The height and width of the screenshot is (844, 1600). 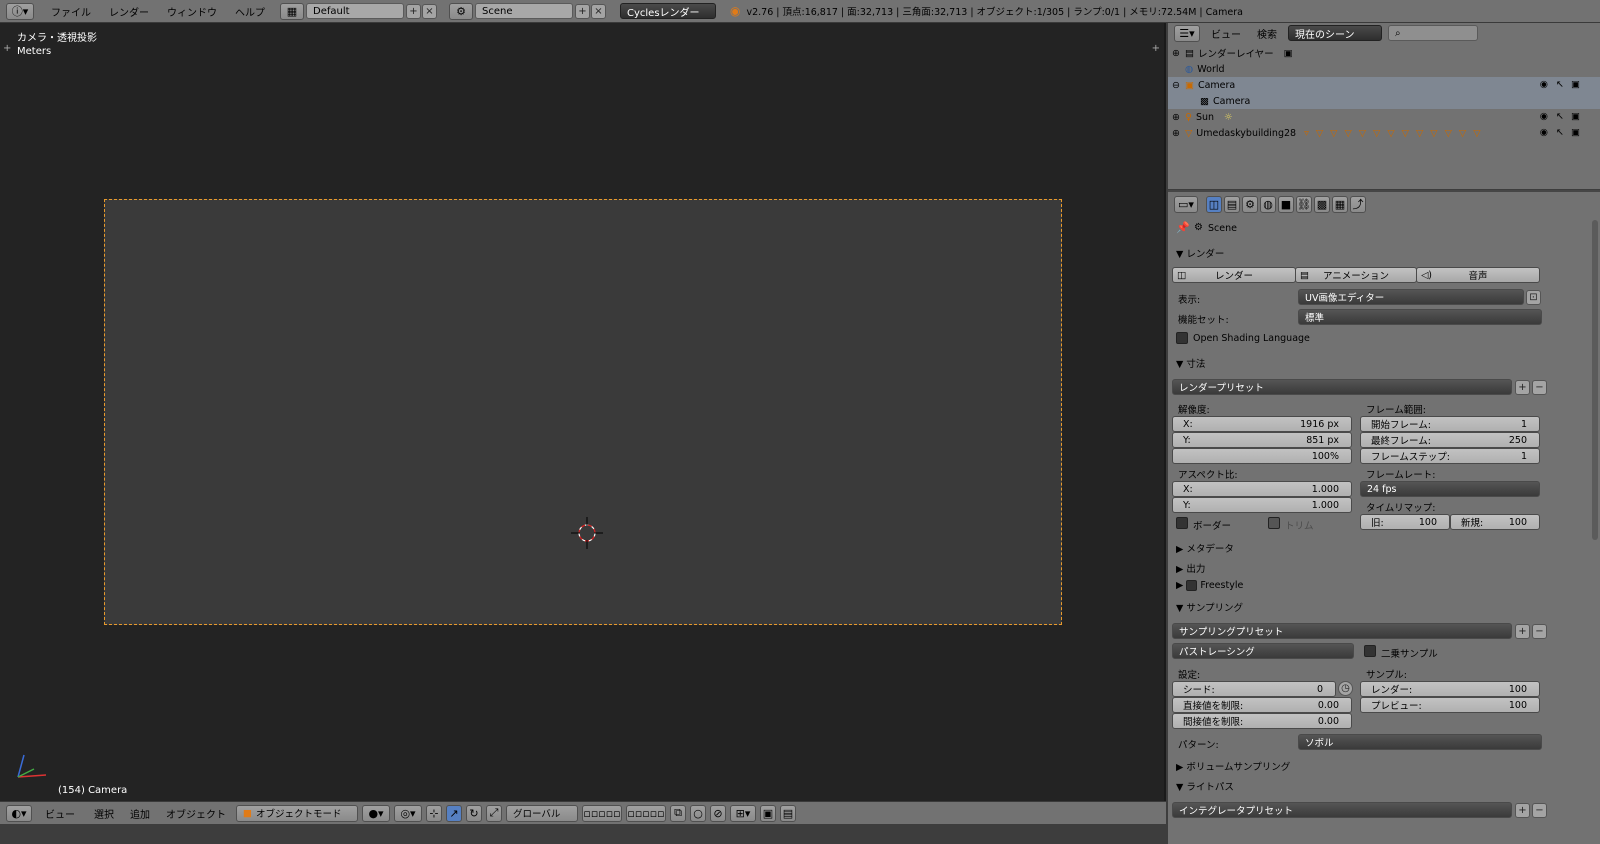 I want to click on toolshelf-toggle-icon: +, so click(x=7, y=48).